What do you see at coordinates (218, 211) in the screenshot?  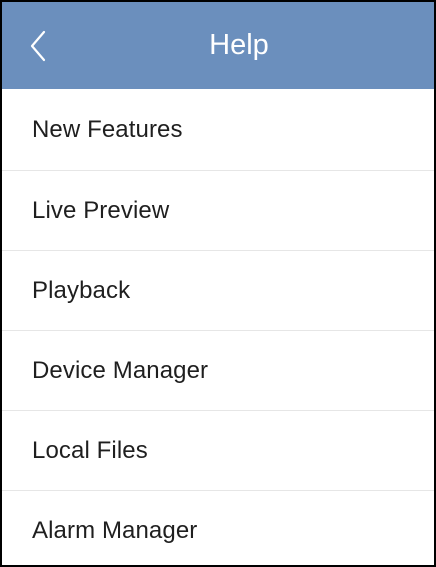 I see `menu-item-live-preview: Live Preview` at bounding box center [218, 211].